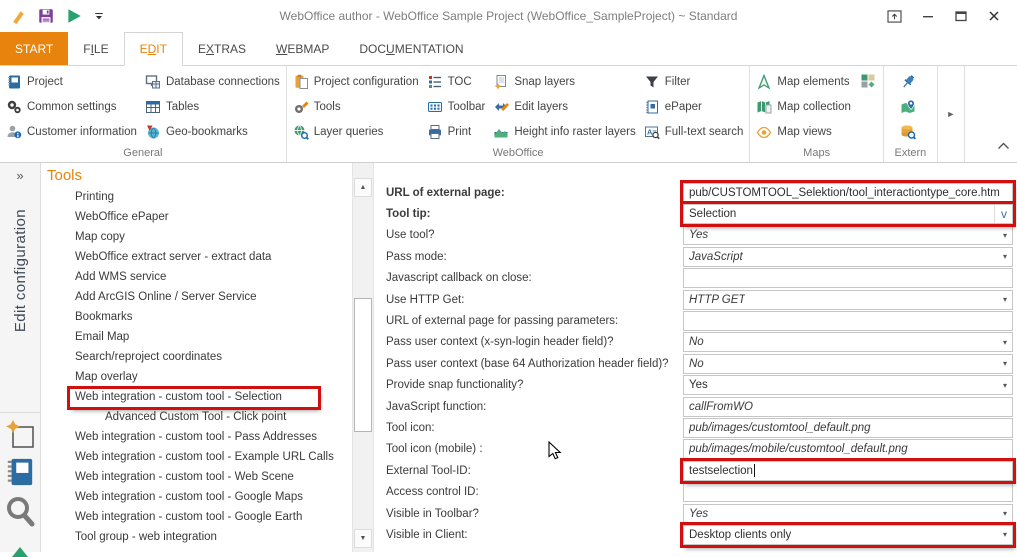 Image resolution: width=1017 pixels, height=557 pixels. Describe the element at coordinates (196, 418) in the screenshot. I see `tree-item: Advanced Custom Tool - Click point` at that location.